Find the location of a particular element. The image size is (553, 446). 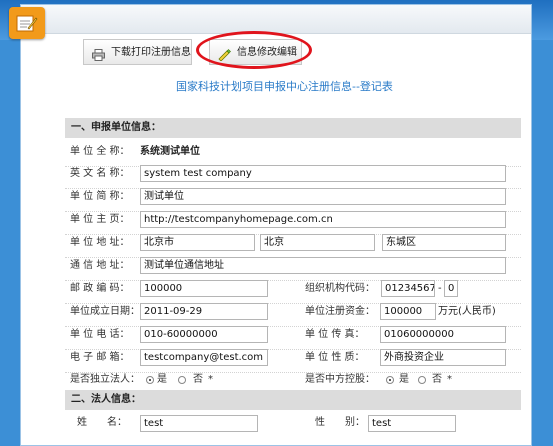

legal-name-label: 姓 名： is located at coordinates (102, 422).